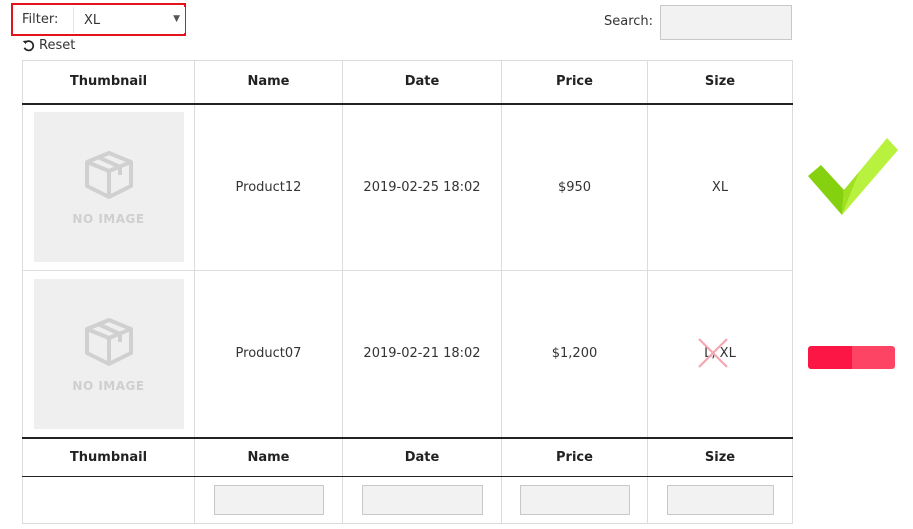 Image resolution: width=913 pixels, height=529 pixels. Describe the element at coordinates (720, 456) in the screenshot. I see `footer-header-size: Size` at that location.